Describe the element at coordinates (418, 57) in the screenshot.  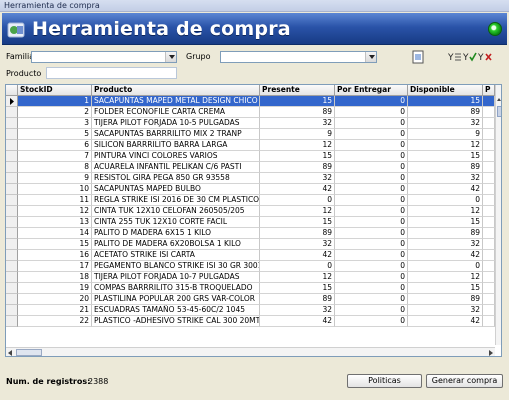
I see `document-icon` at that location.